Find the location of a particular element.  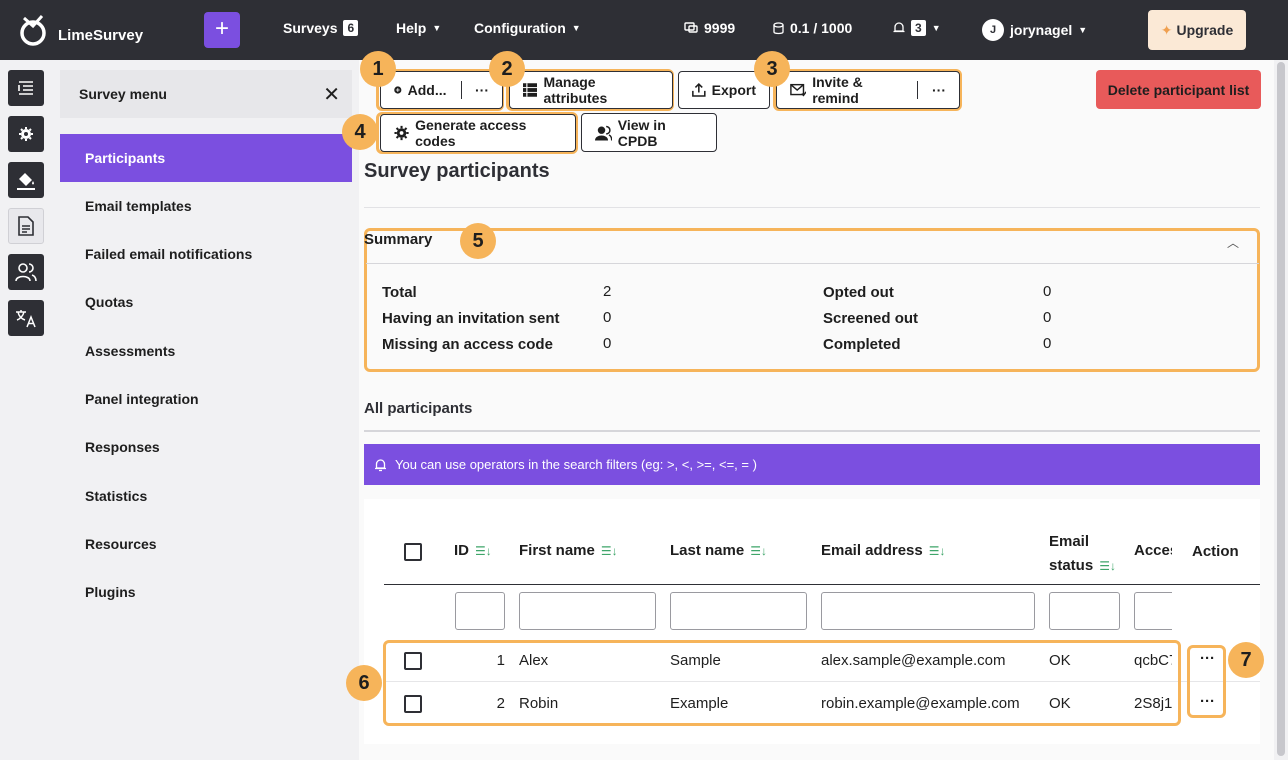

survey-menu-title: Survey menu is located at coordinates (123, 94).